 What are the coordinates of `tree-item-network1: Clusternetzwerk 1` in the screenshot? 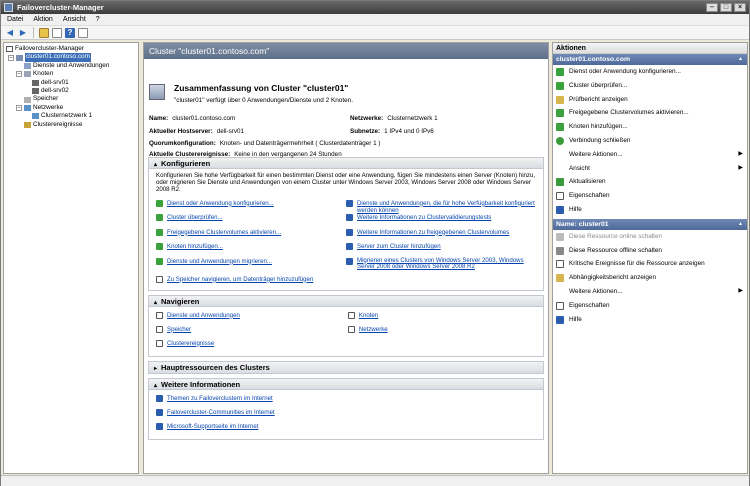 It's located at (71, 116).